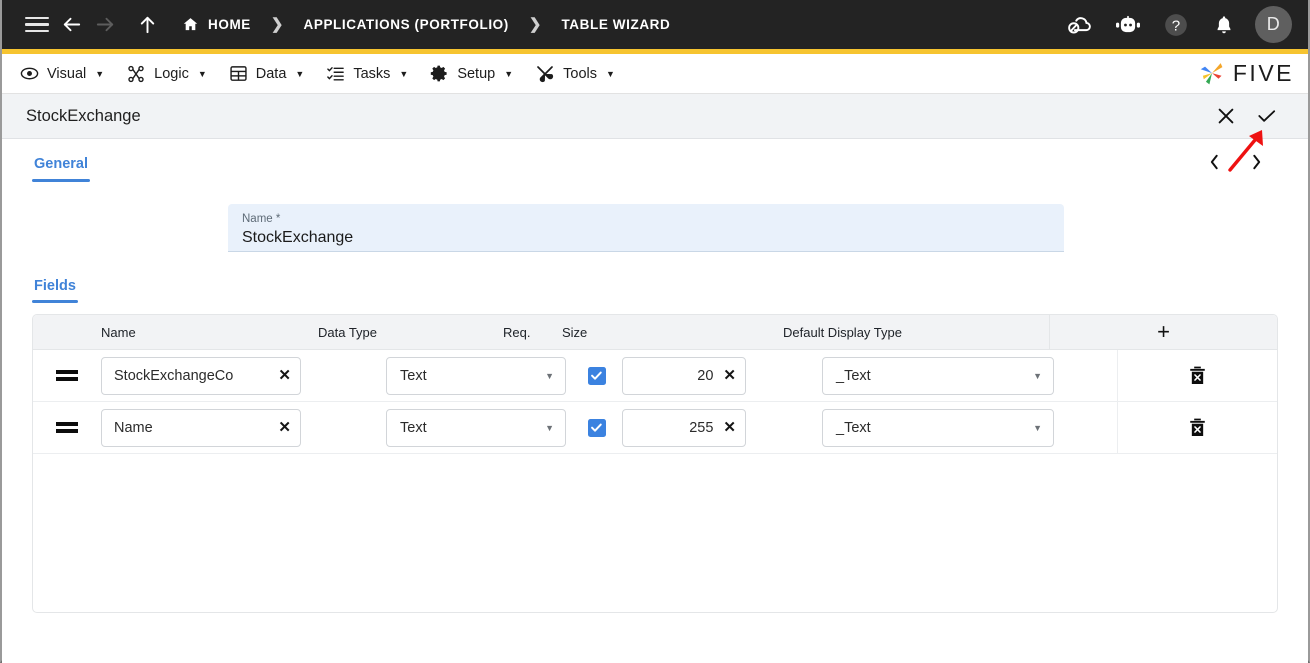 The image size is (1310, 663). Describe the element at coordinates (478, 73) in the screenshot. I see `menu-setup: Setup ▼` at that location.